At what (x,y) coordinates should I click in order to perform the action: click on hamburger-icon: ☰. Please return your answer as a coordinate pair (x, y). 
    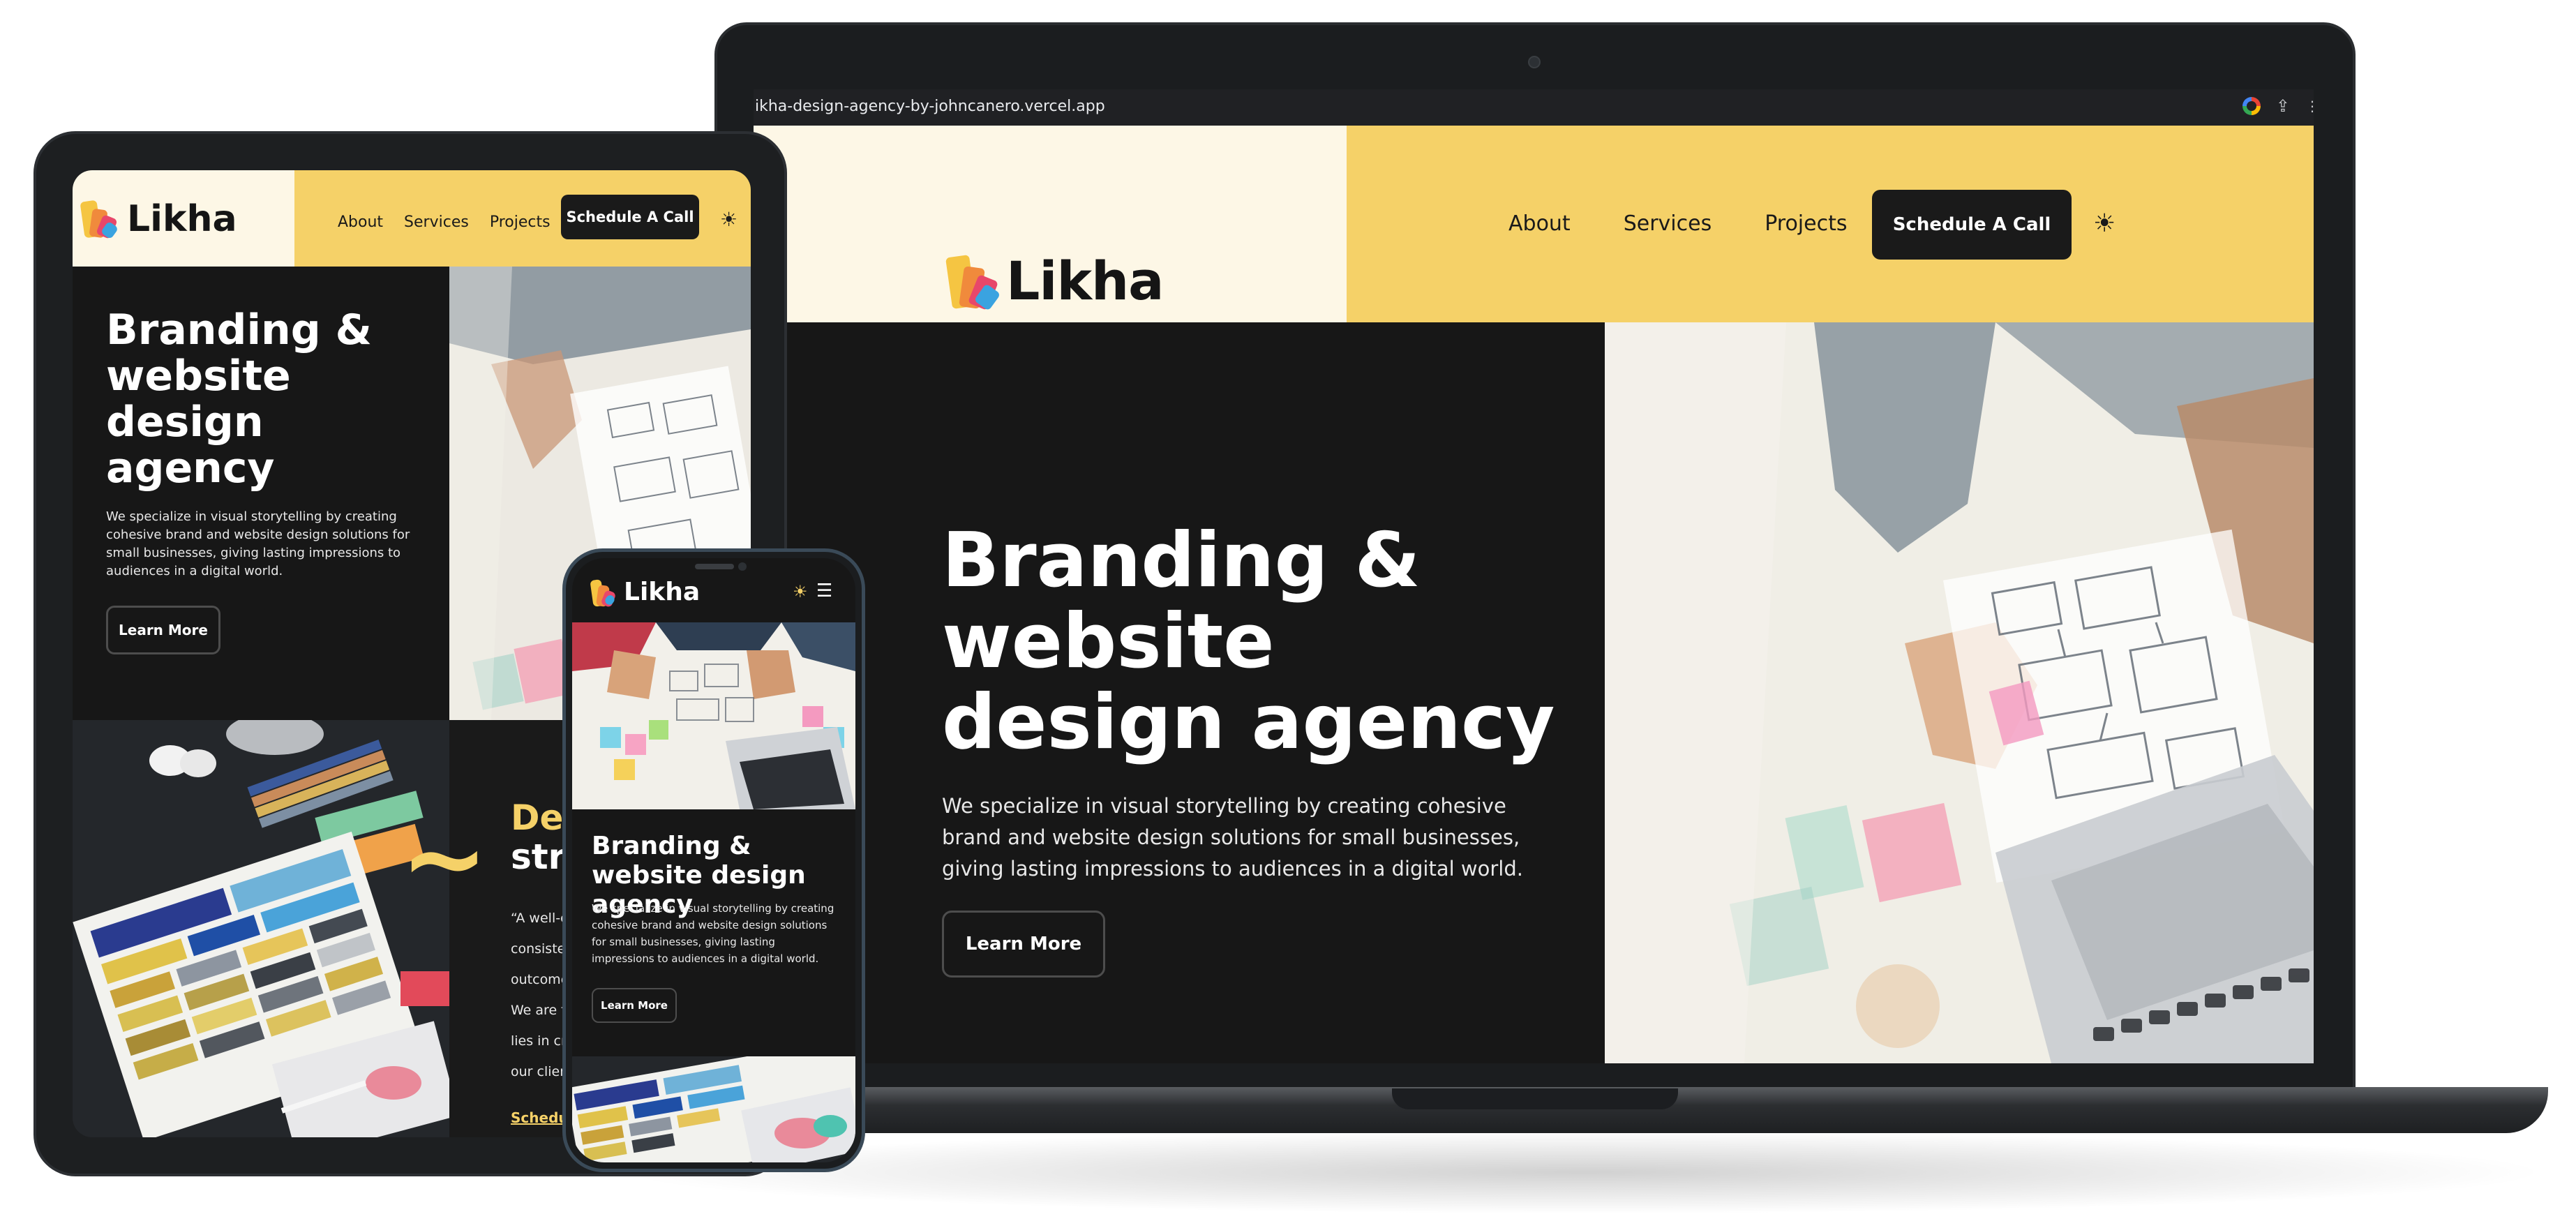
    Looking at the image, I should click on (824, 591).